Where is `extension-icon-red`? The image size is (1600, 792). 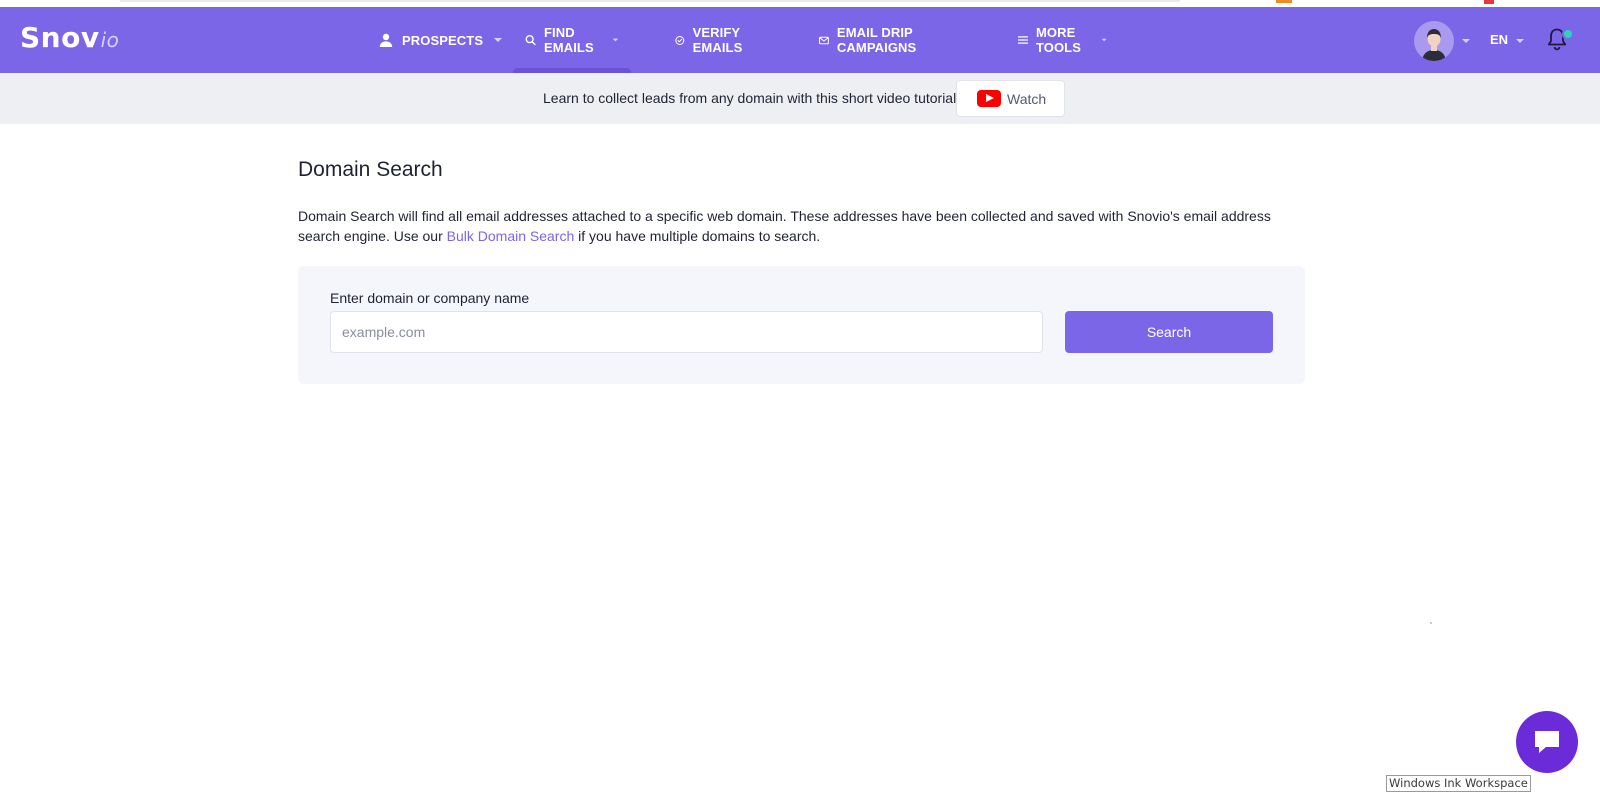
extension-icon-red is located at coordinates (1489, 2).